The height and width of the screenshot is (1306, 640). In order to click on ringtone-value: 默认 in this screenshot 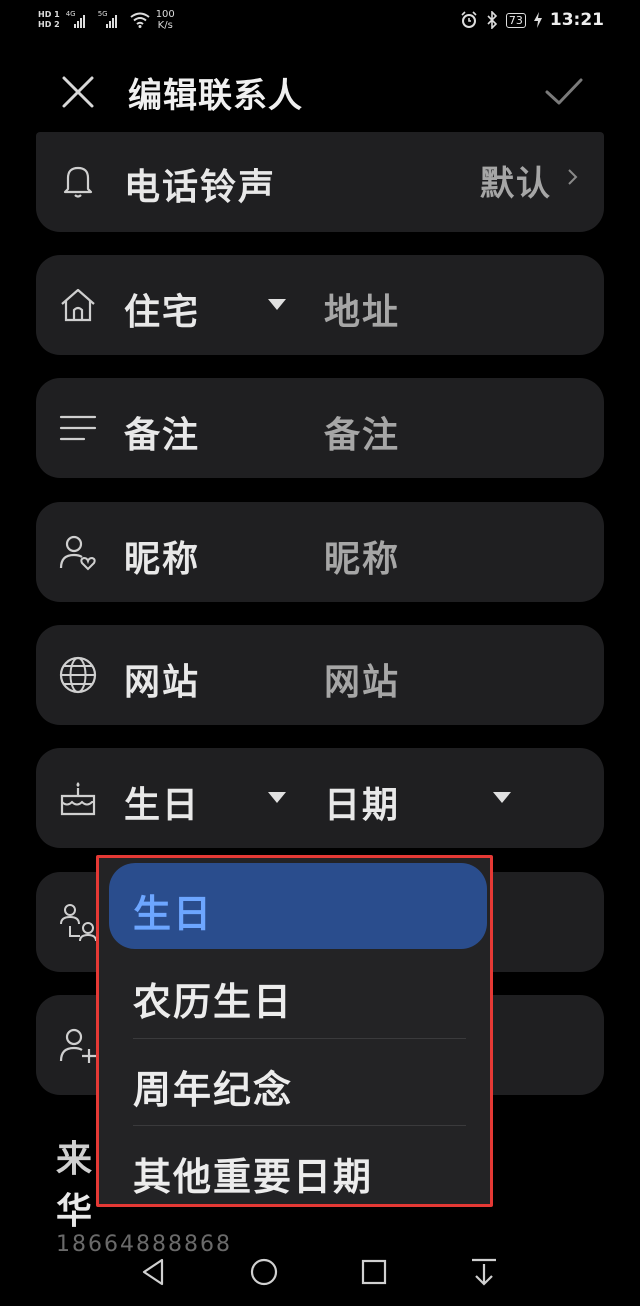, I will do `click(516, 184)`.